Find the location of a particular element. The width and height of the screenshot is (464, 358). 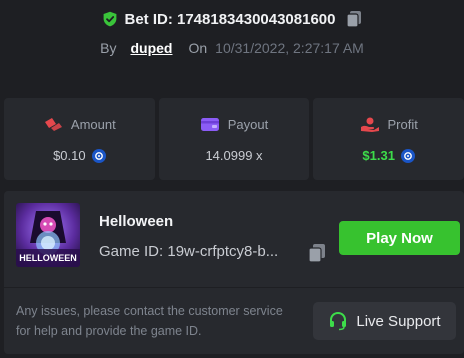

divider is located at coordinates (234, 287).